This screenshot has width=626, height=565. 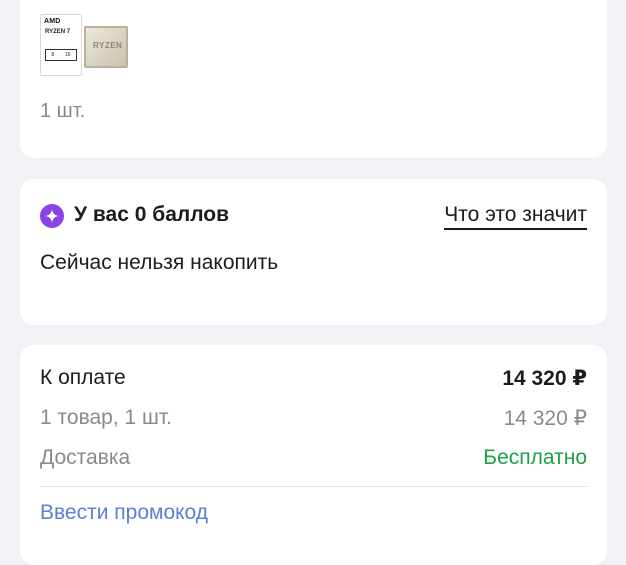 I want to click on points-subtitle: Сейчас нельзя накопить, so click(x=159, y=262).